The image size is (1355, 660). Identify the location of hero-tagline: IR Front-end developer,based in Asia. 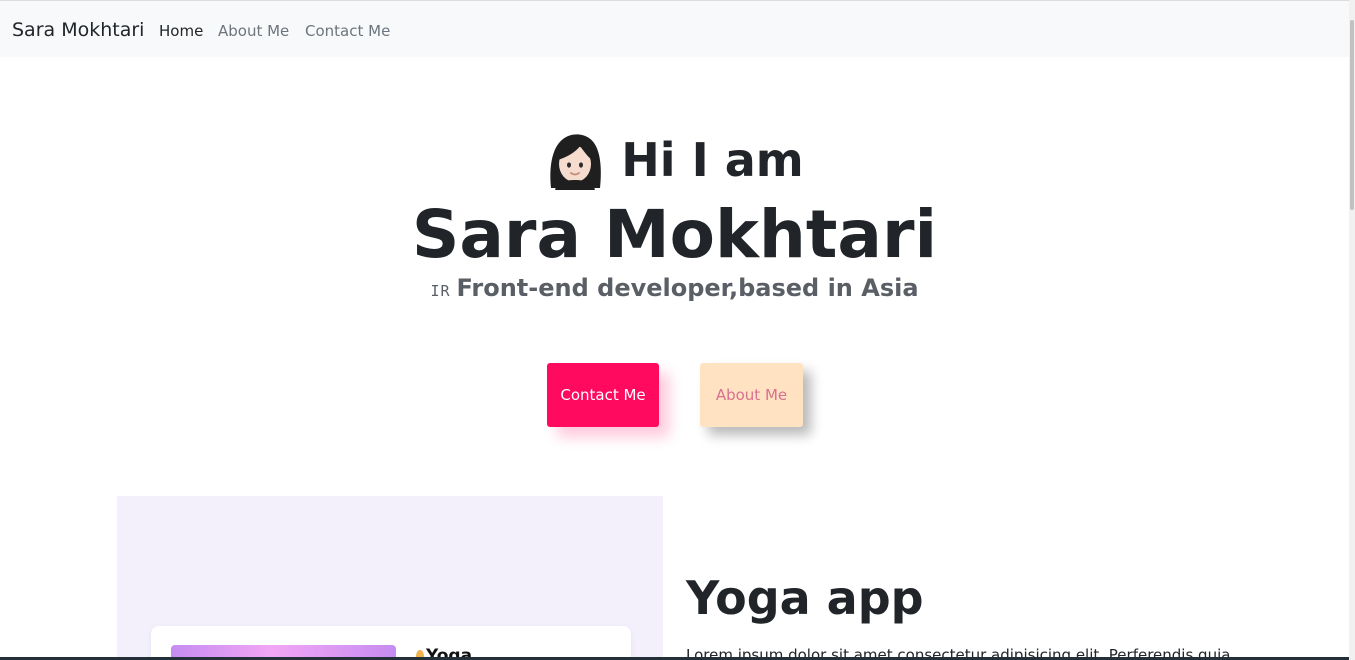
(674, 289).